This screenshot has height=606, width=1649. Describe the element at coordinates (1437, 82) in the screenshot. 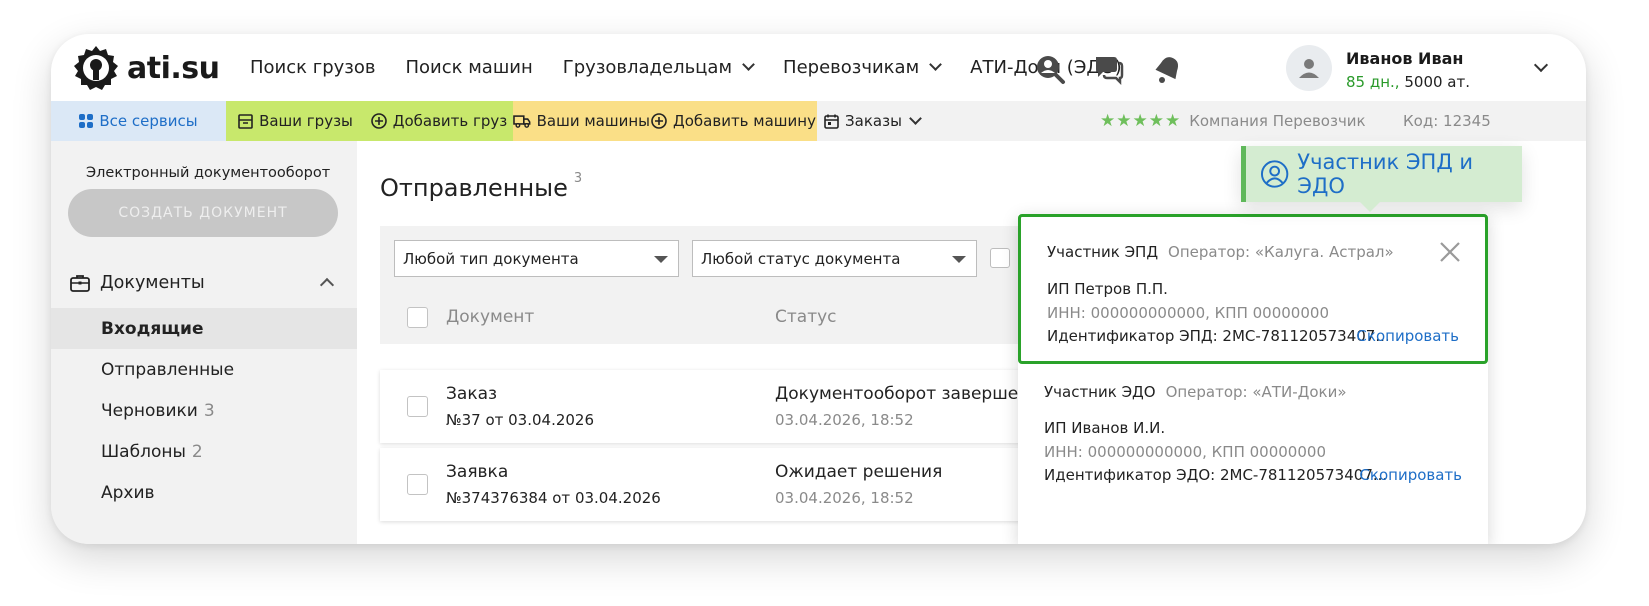

I see `user-points: 5000 ат.` at that location.